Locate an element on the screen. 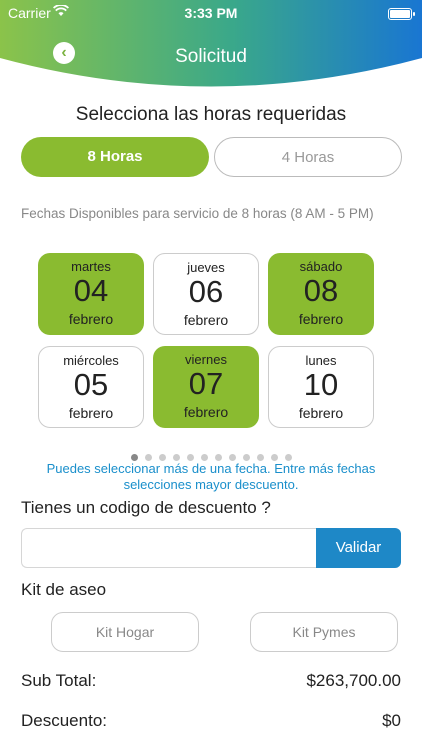  date-number: 04 is located at coordinates (91, 290).